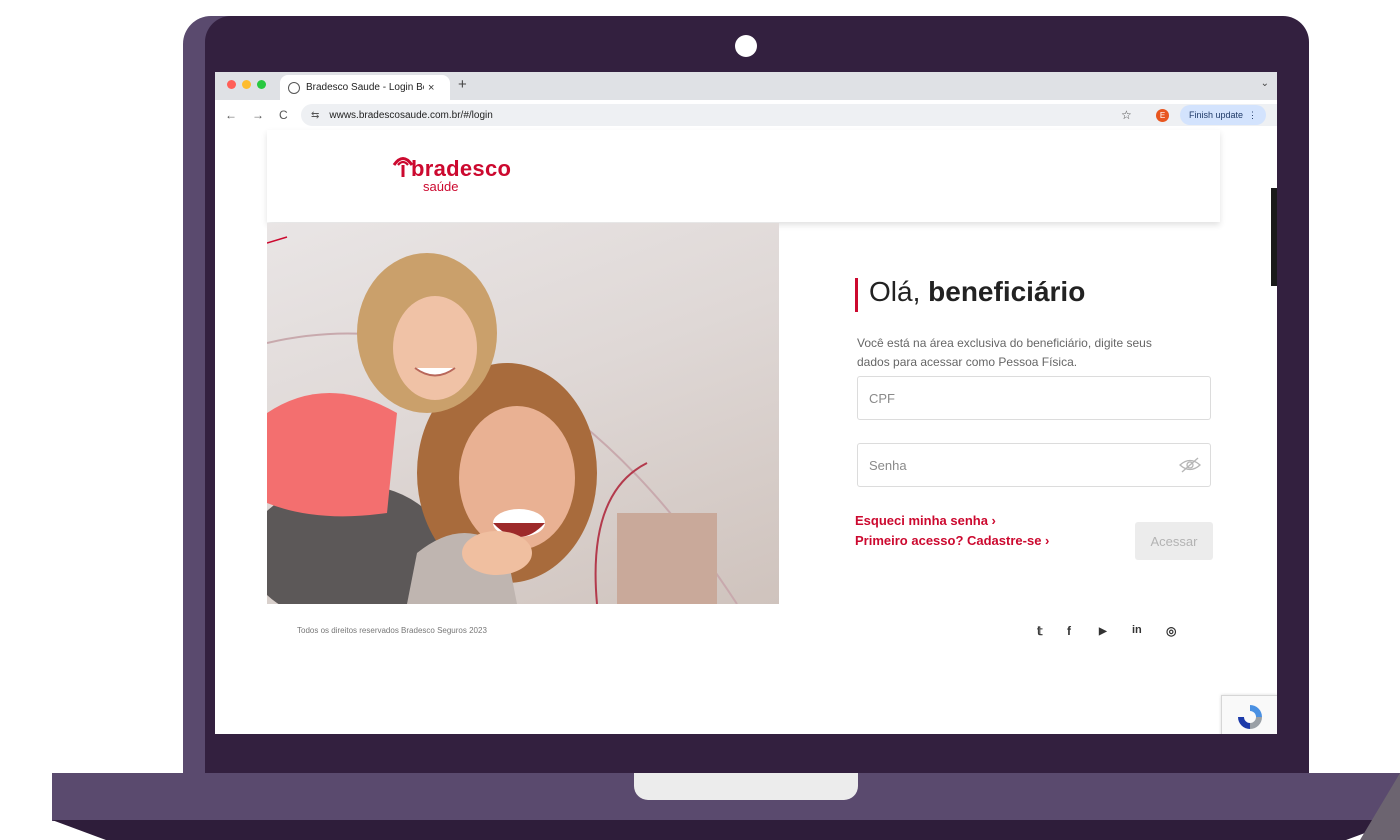 This screenshot has width=1400, height=840. What do you see at coordinates (882, 398) in the screenshot?
I see `cpf-placeholder: CPF` at bounding box center [882, 398].